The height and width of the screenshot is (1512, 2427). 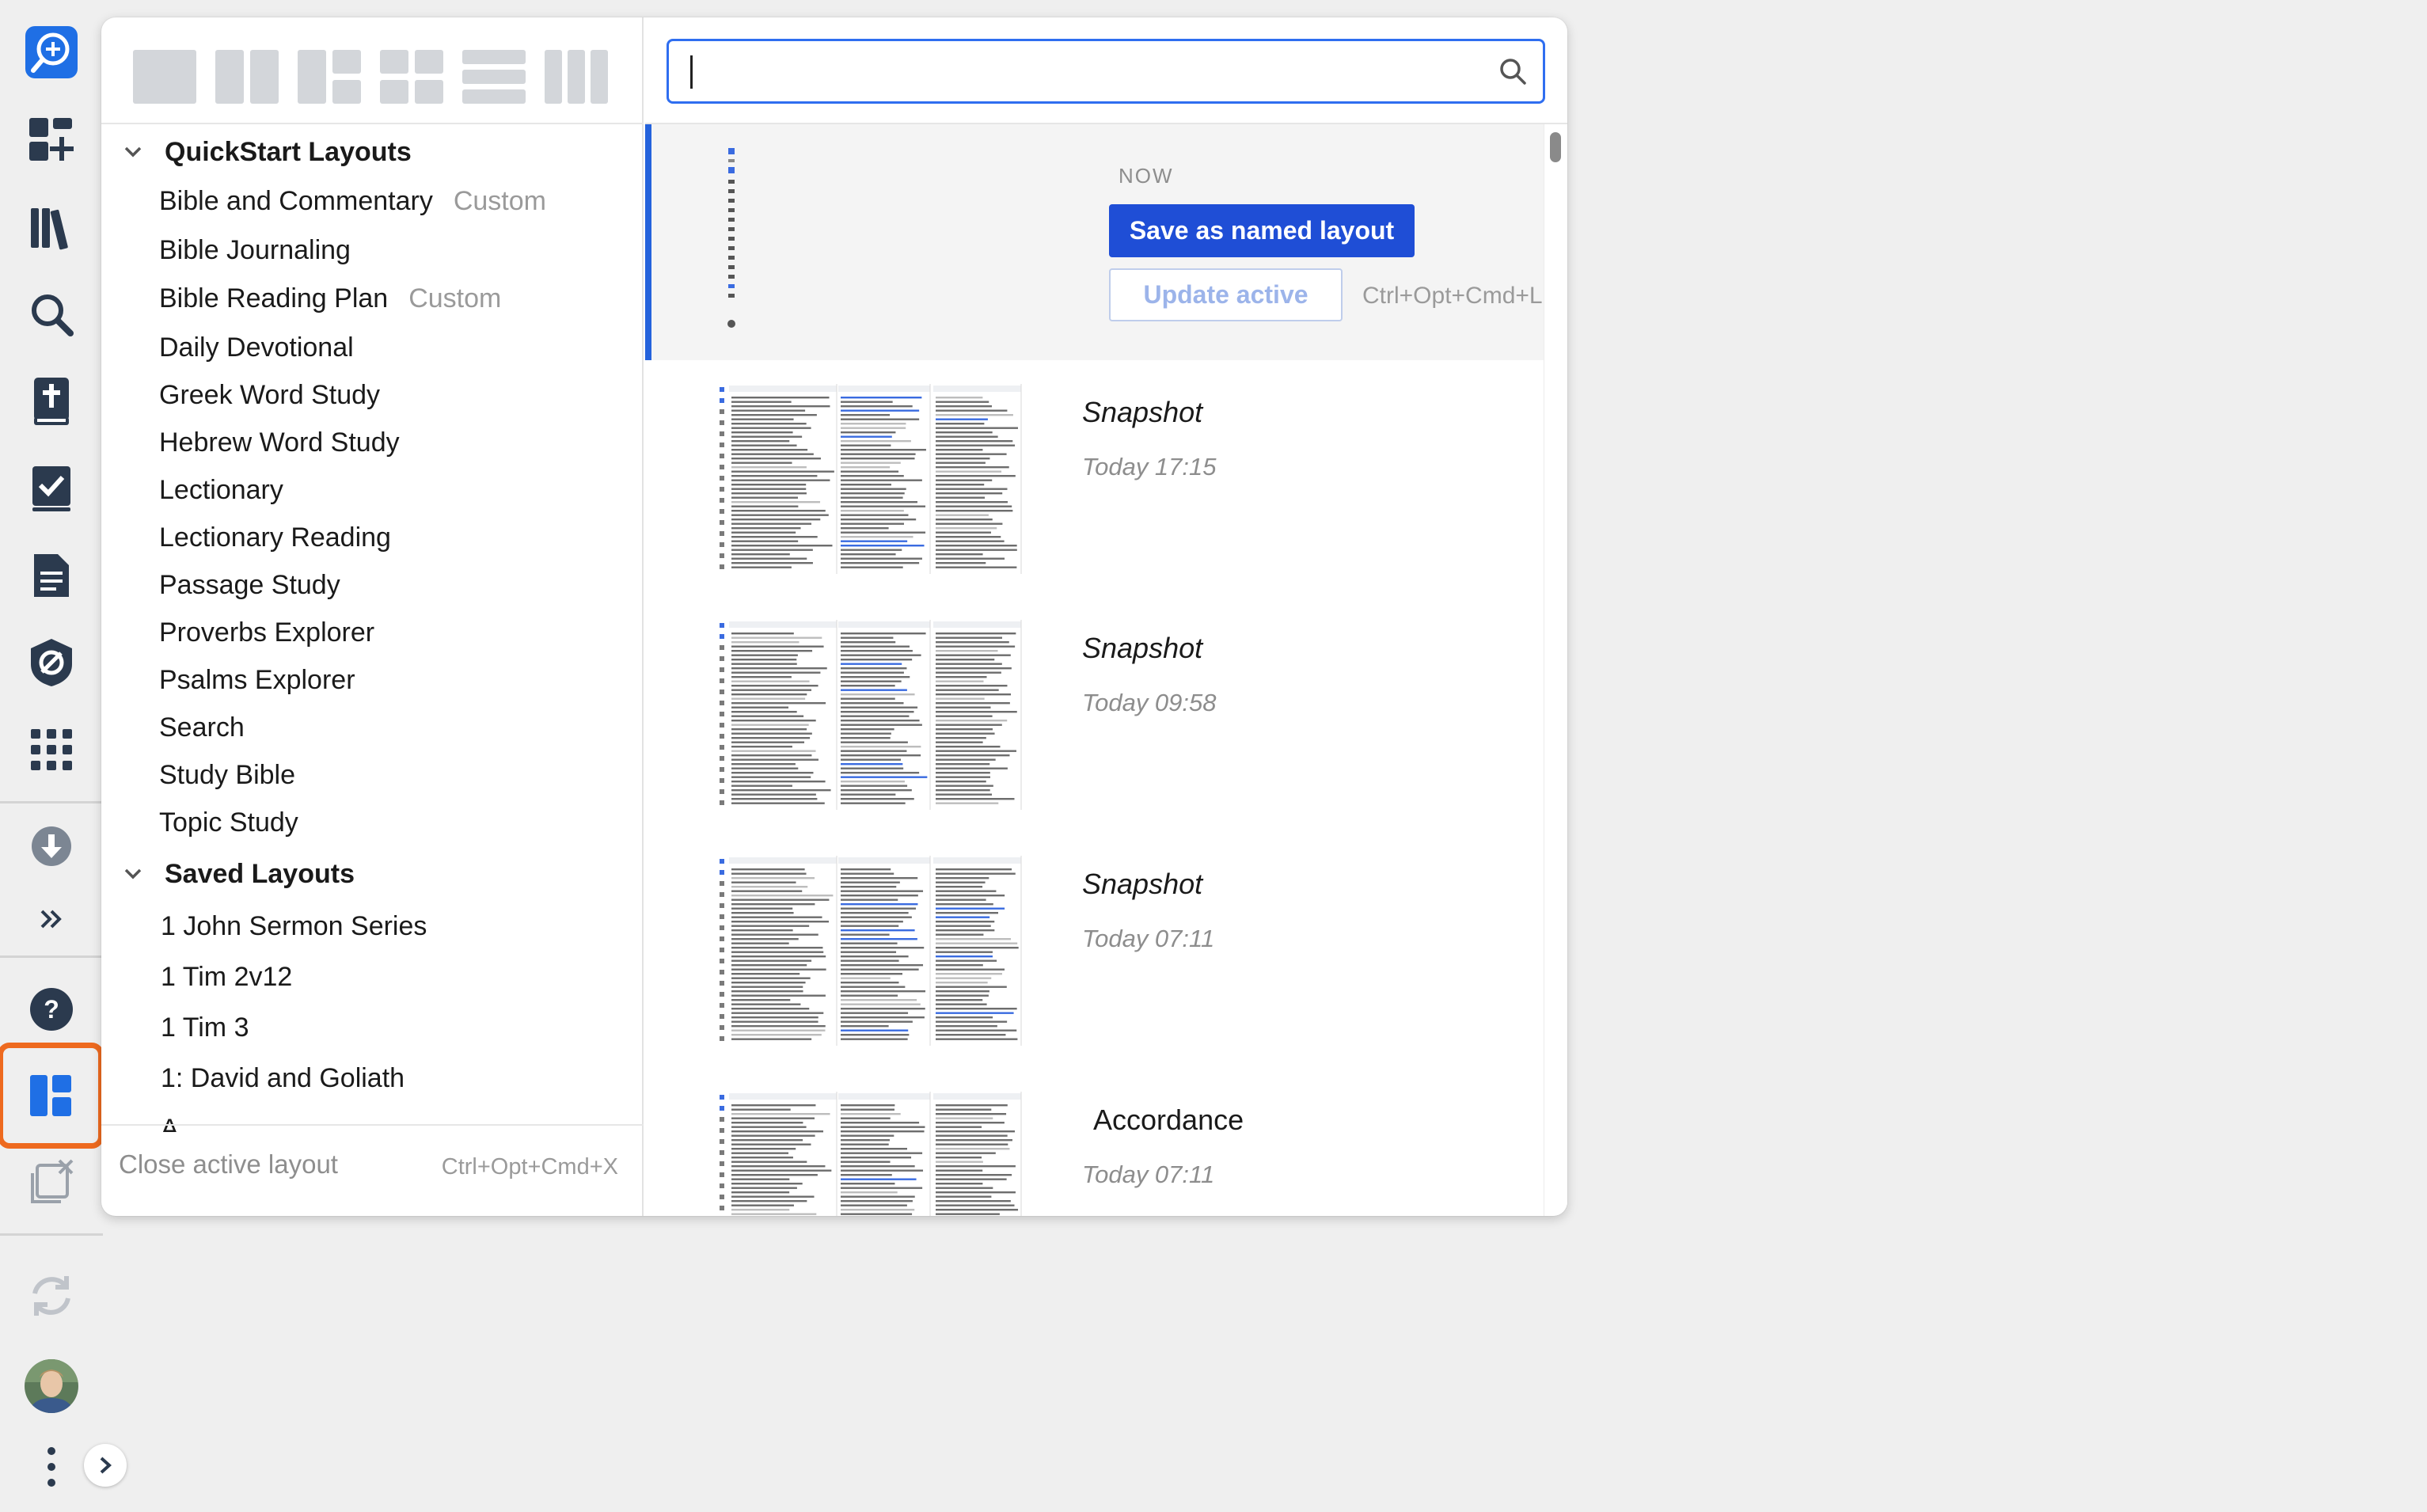 I want to click on no-tracking-icon, so click(x=51, y=662).